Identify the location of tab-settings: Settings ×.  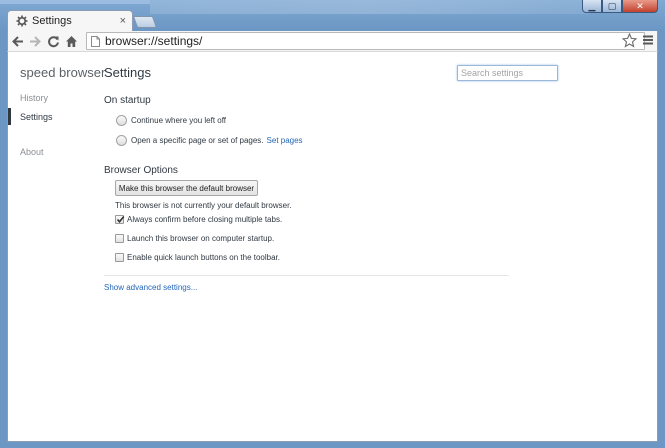
(70, 20).